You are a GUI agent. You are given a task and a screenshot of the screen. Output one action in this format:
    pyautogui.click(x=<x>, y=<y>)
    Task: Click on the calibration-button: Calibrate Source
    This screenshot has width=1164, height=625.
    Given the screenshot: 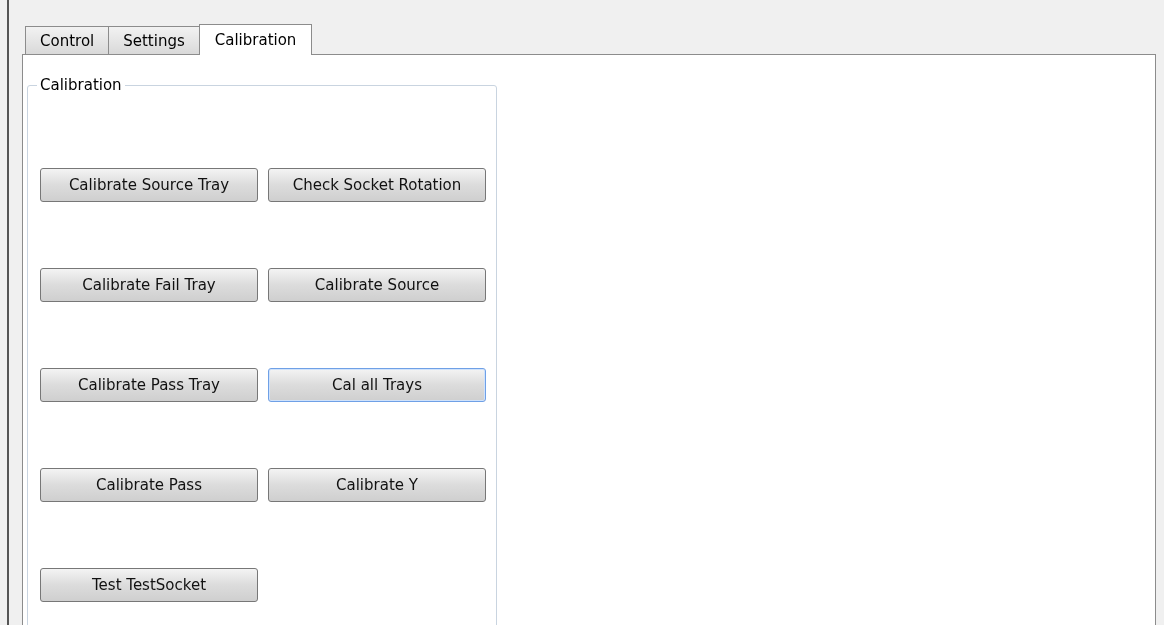 What is the action you would take?
    pyautogui.click(x=377, y=285)
    